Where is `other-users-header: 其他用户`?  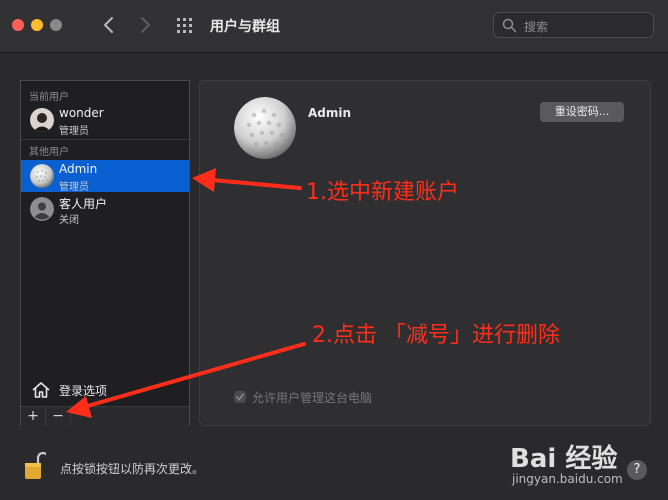
other-users-header: 其他用户 is located at coordinates (49, 152).